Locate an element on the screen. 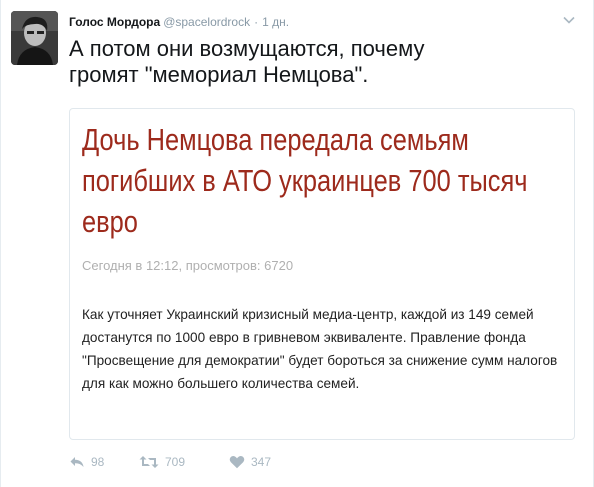 The width and height of the screenshot is (594, 487). retweet-button: 709 is located at coordinates (184, 462).